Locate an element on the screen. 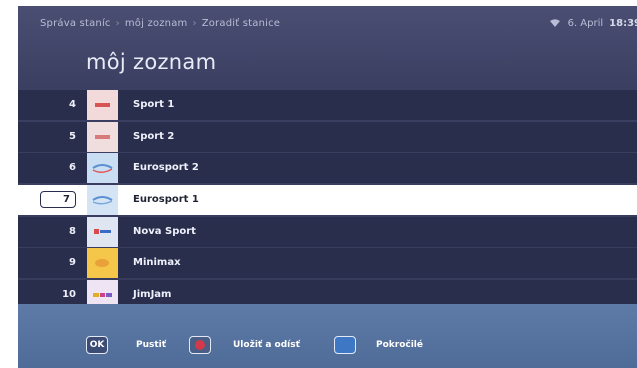 This screenshot has height=368, width=637. status-area: 6. April 18:39 is located at coordinates (593, 23).